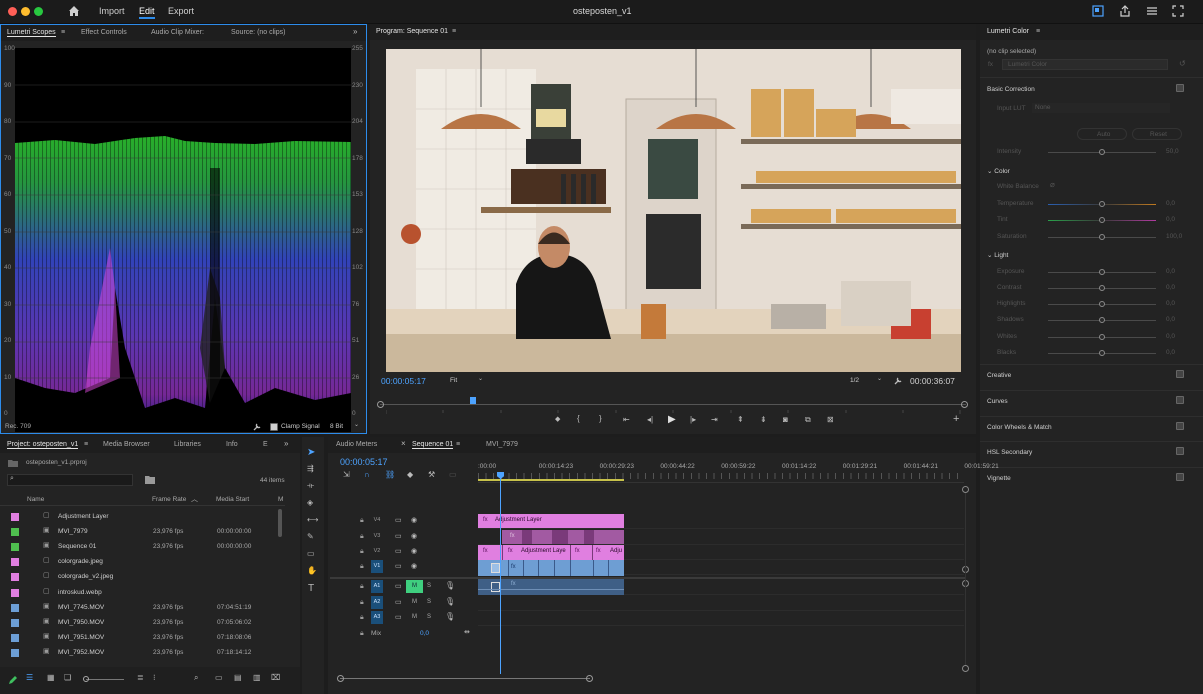 This screenshot has width=1203, height=694. What do you see at coordinates (74, 11) in the screenshot?
I see `home-icon` at bounding box center [74, 11].